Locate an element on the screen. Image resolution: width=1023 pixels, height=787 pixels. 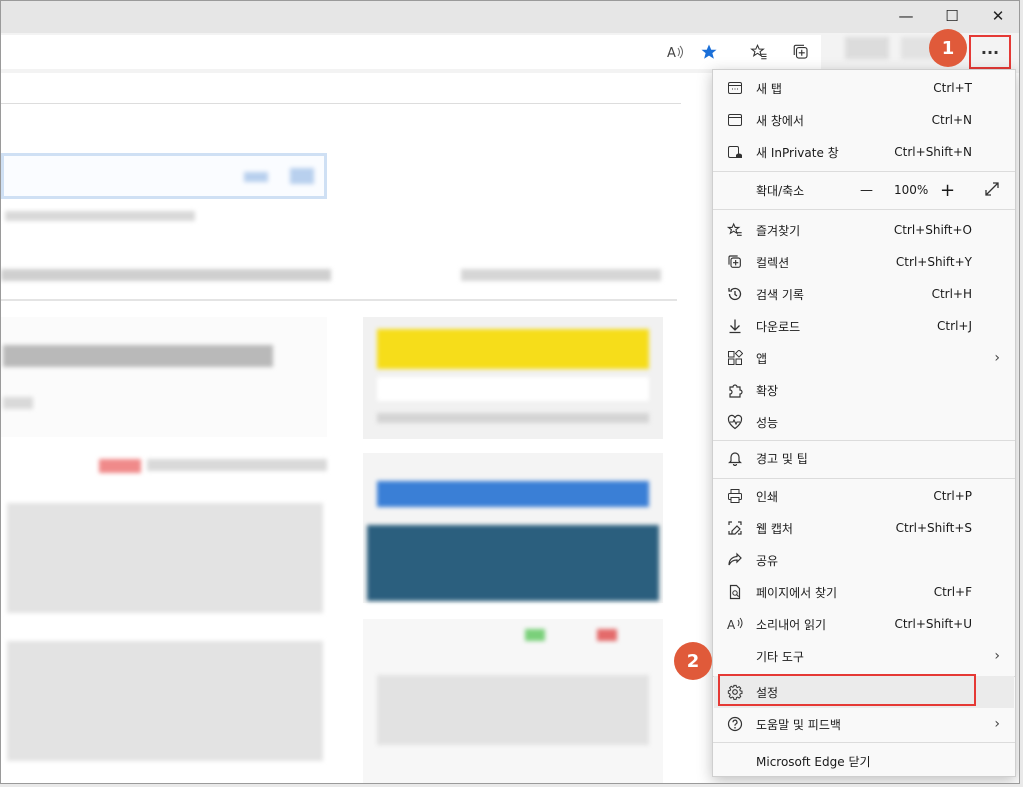
inprivate-icon is located at coordinates (735, 152).